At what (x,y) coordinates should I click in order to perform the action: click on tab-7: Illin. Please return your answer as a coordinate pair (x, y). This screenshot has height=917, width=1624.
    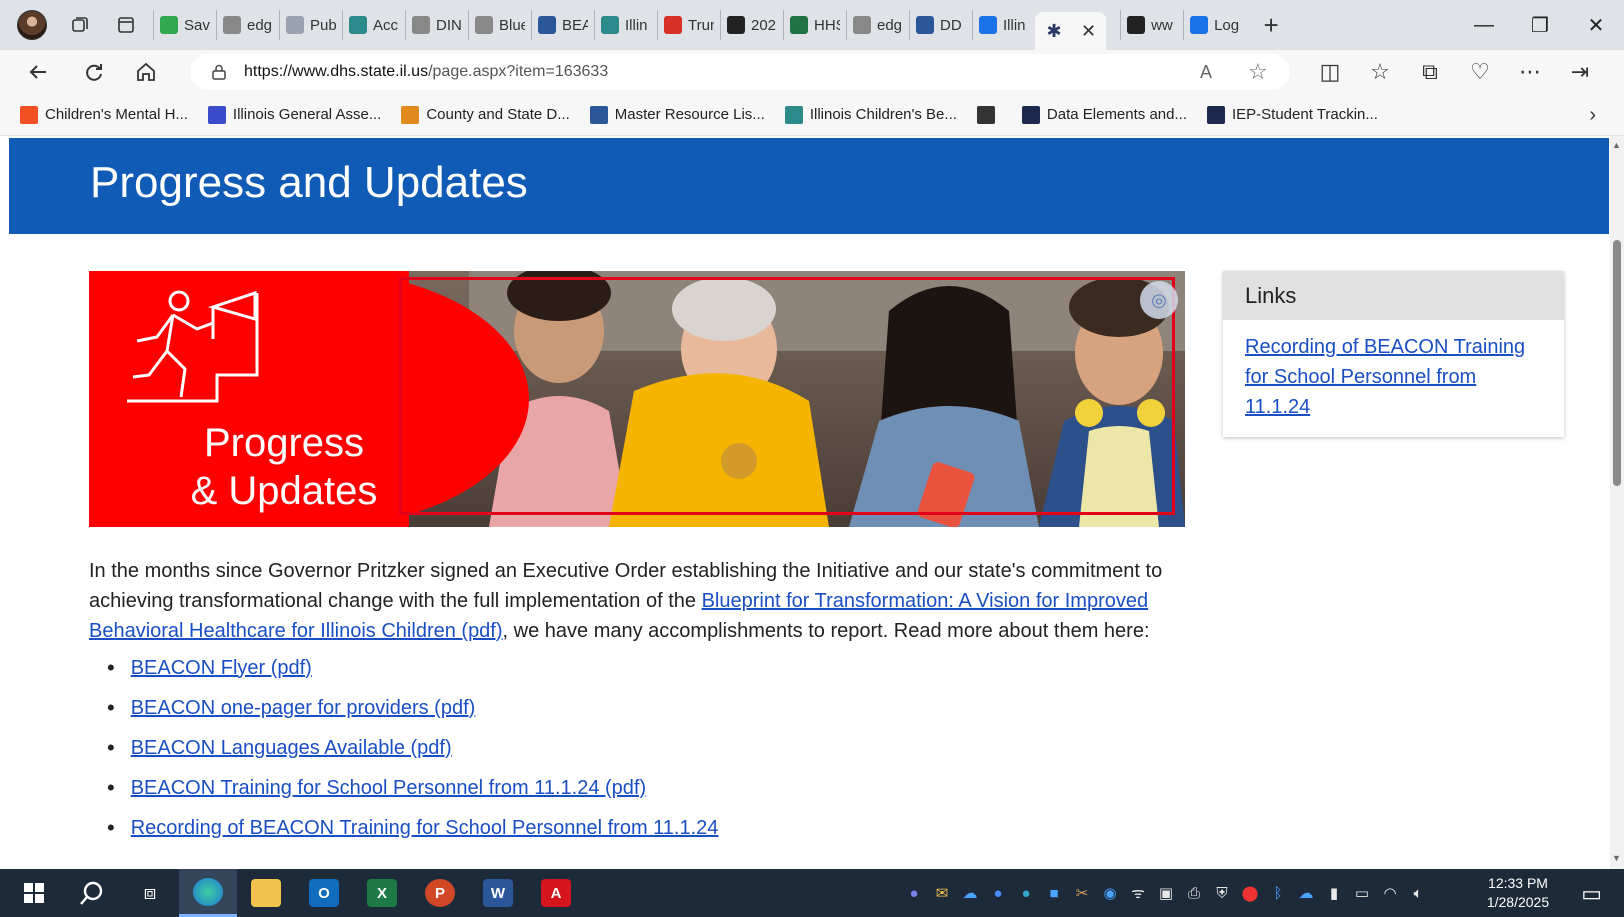
    Looking at the image, I should click on (625, 25).